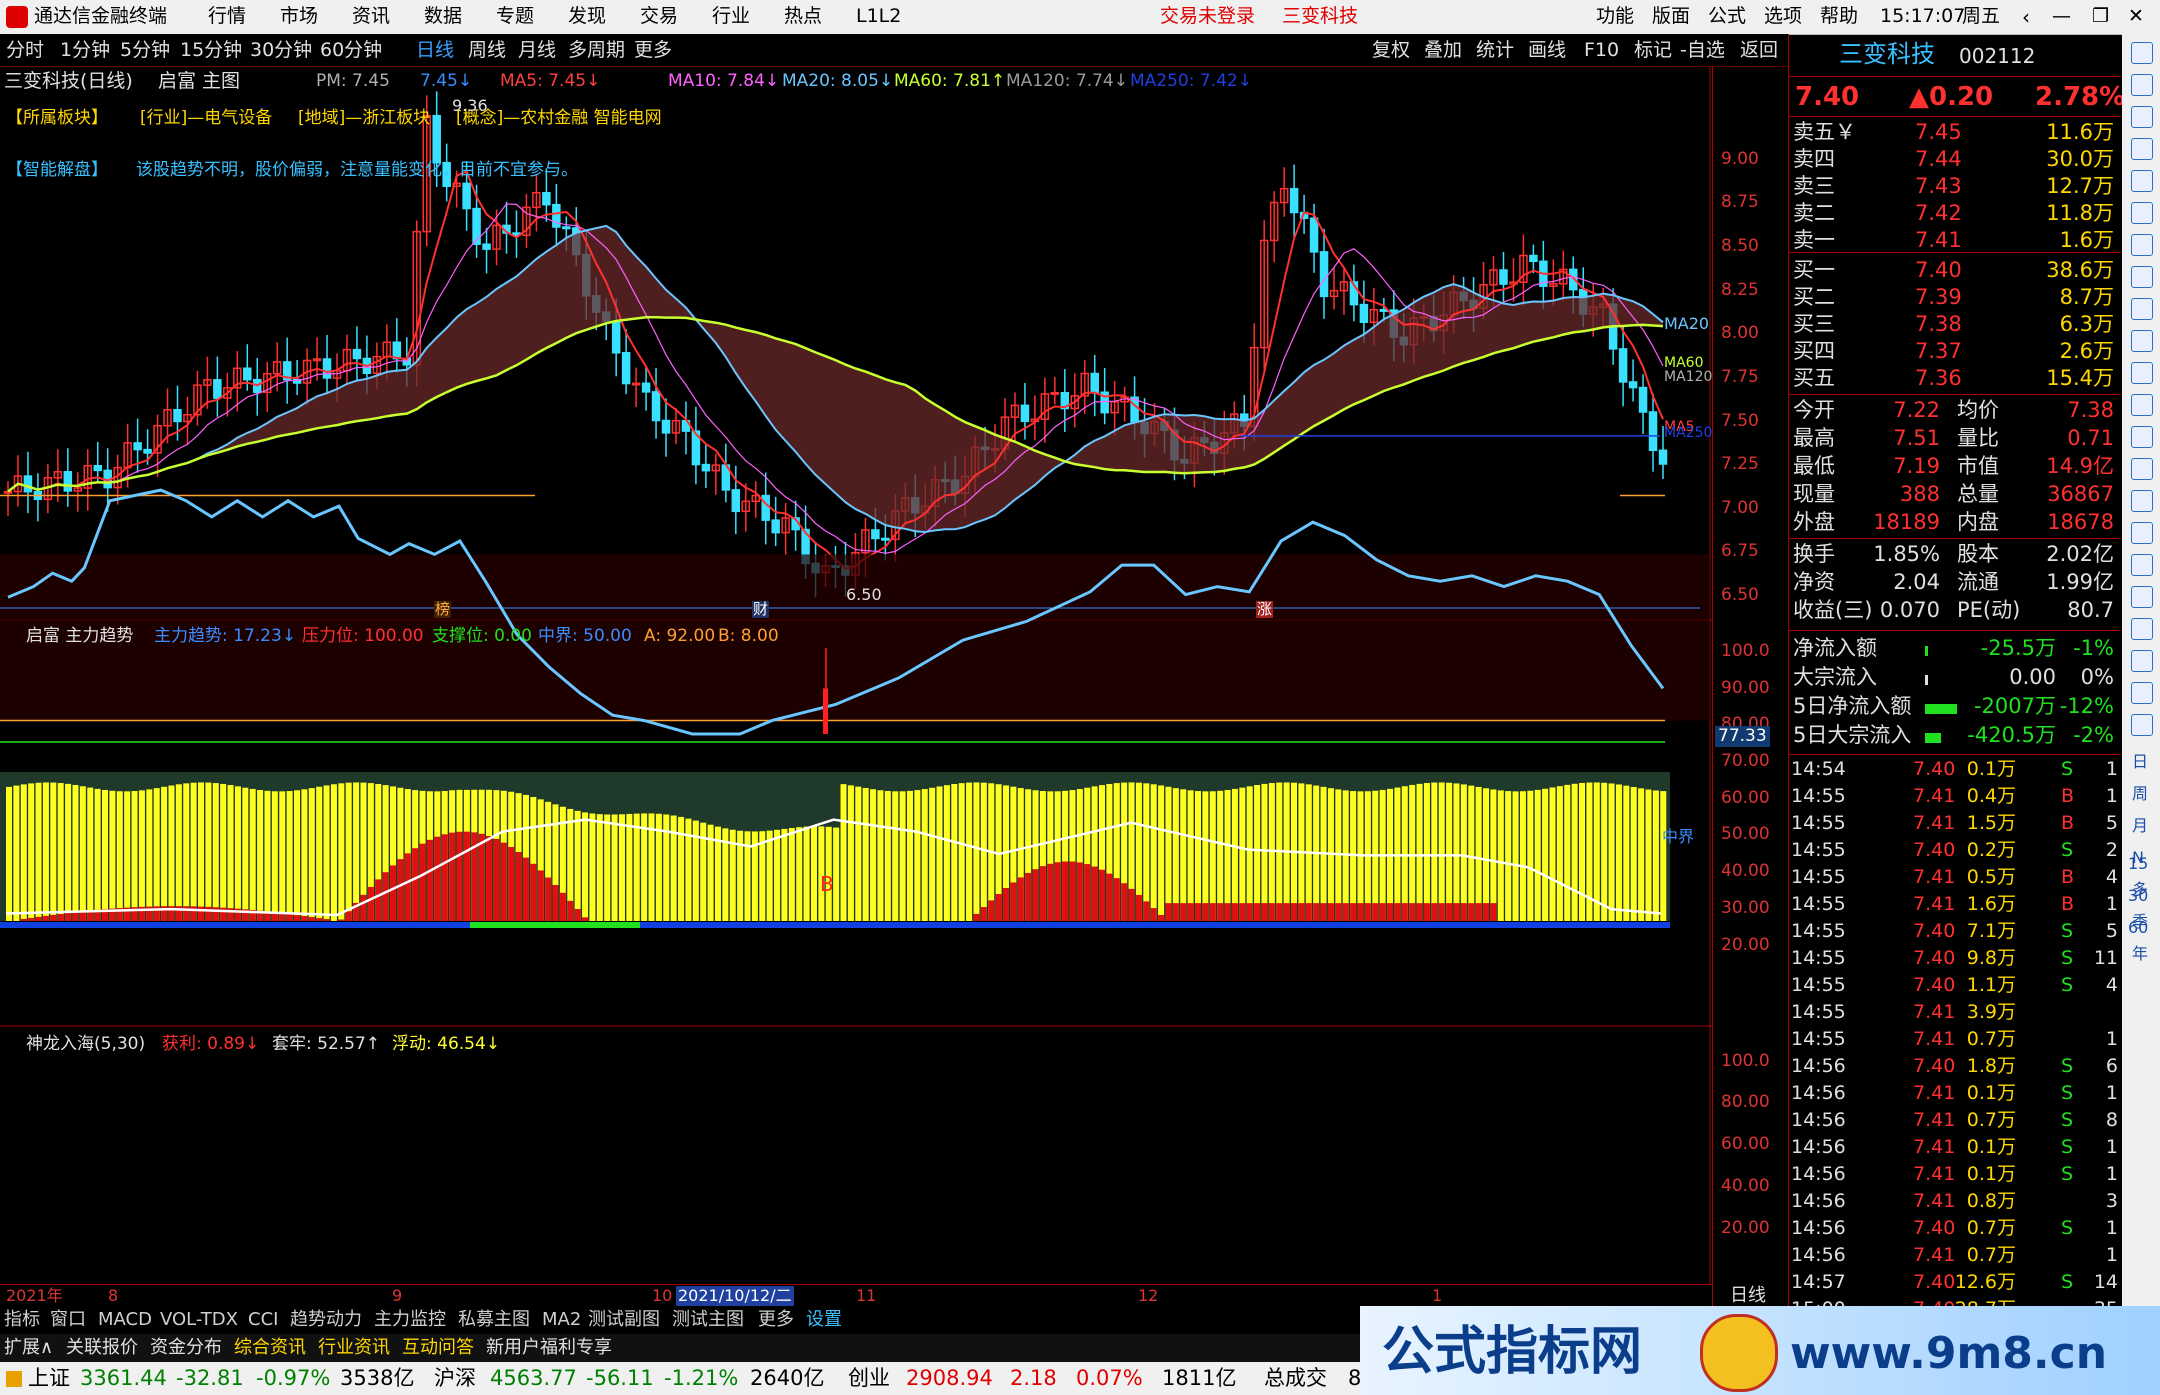  I want to click on compare-icon, so click(2142, 469).